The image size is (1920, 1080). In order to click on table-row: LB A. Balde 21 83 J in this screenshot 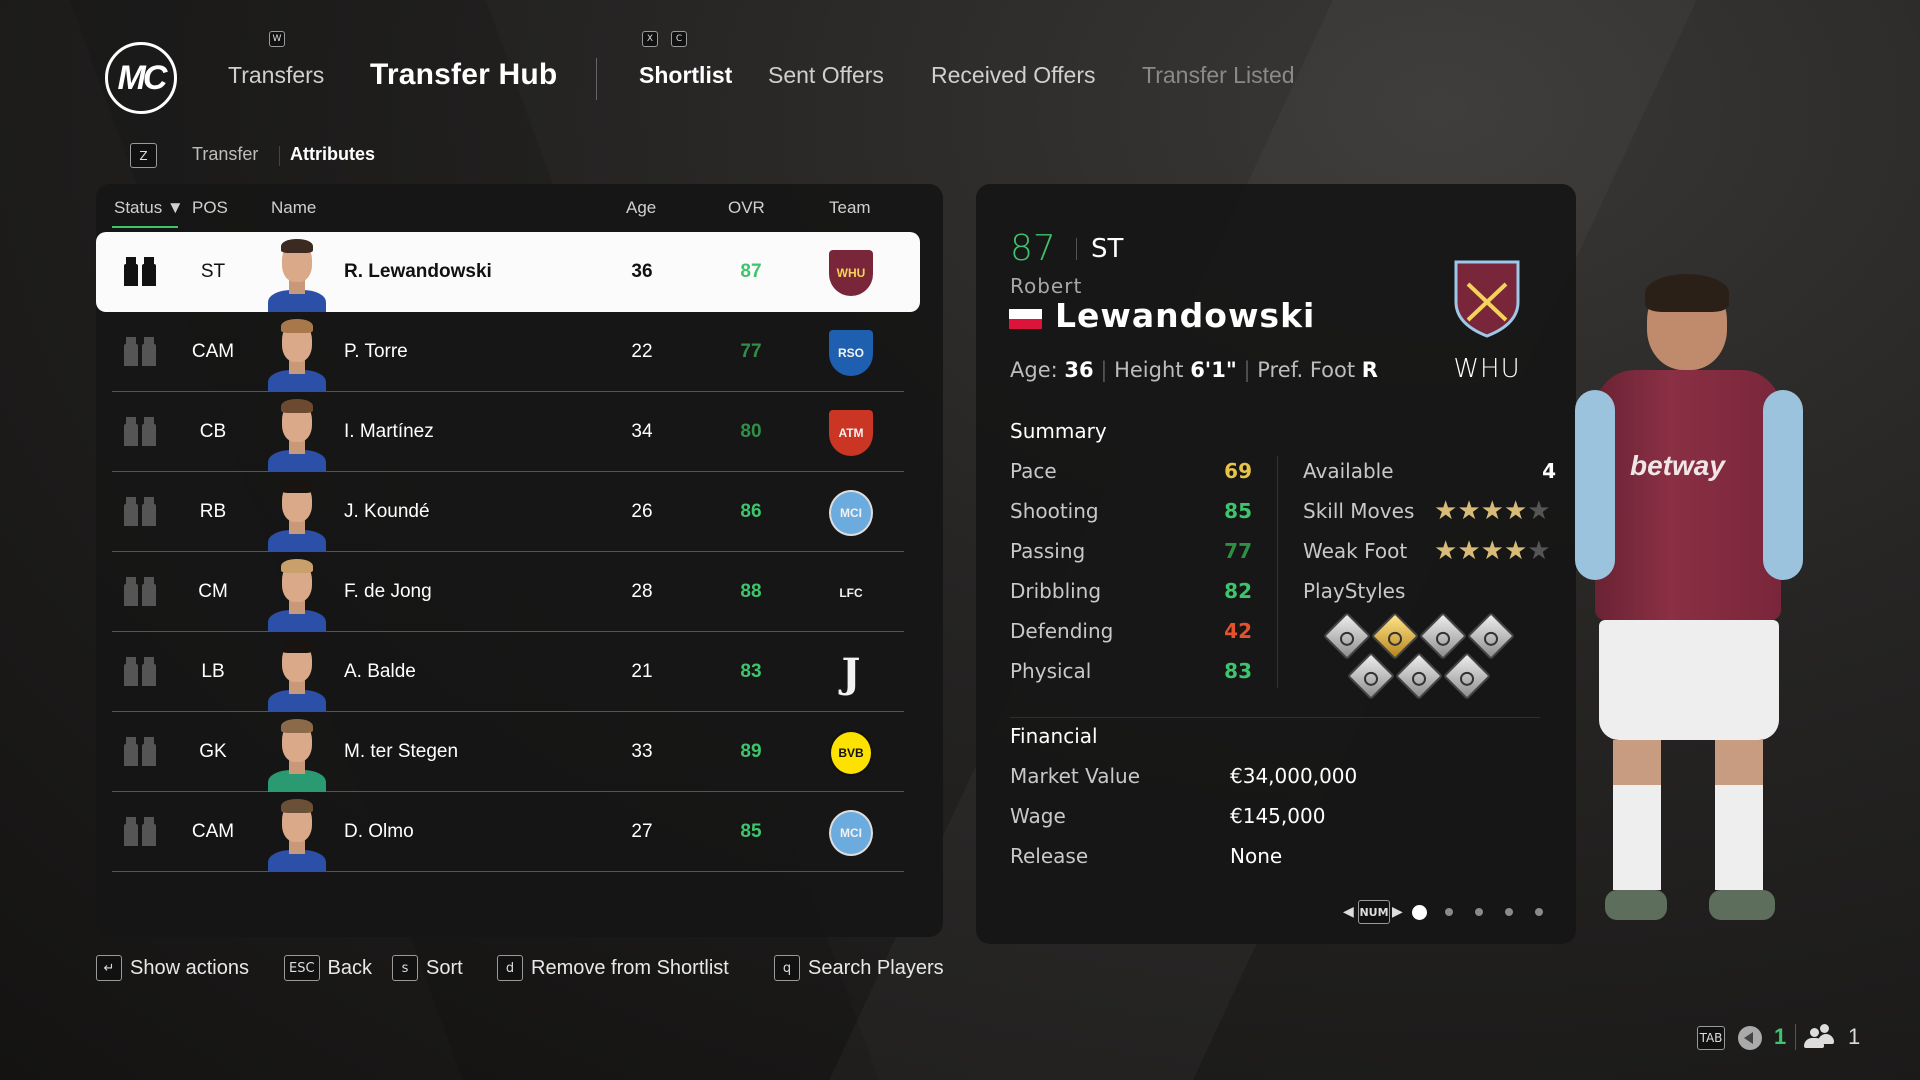, I will do `click(508, 672)`.